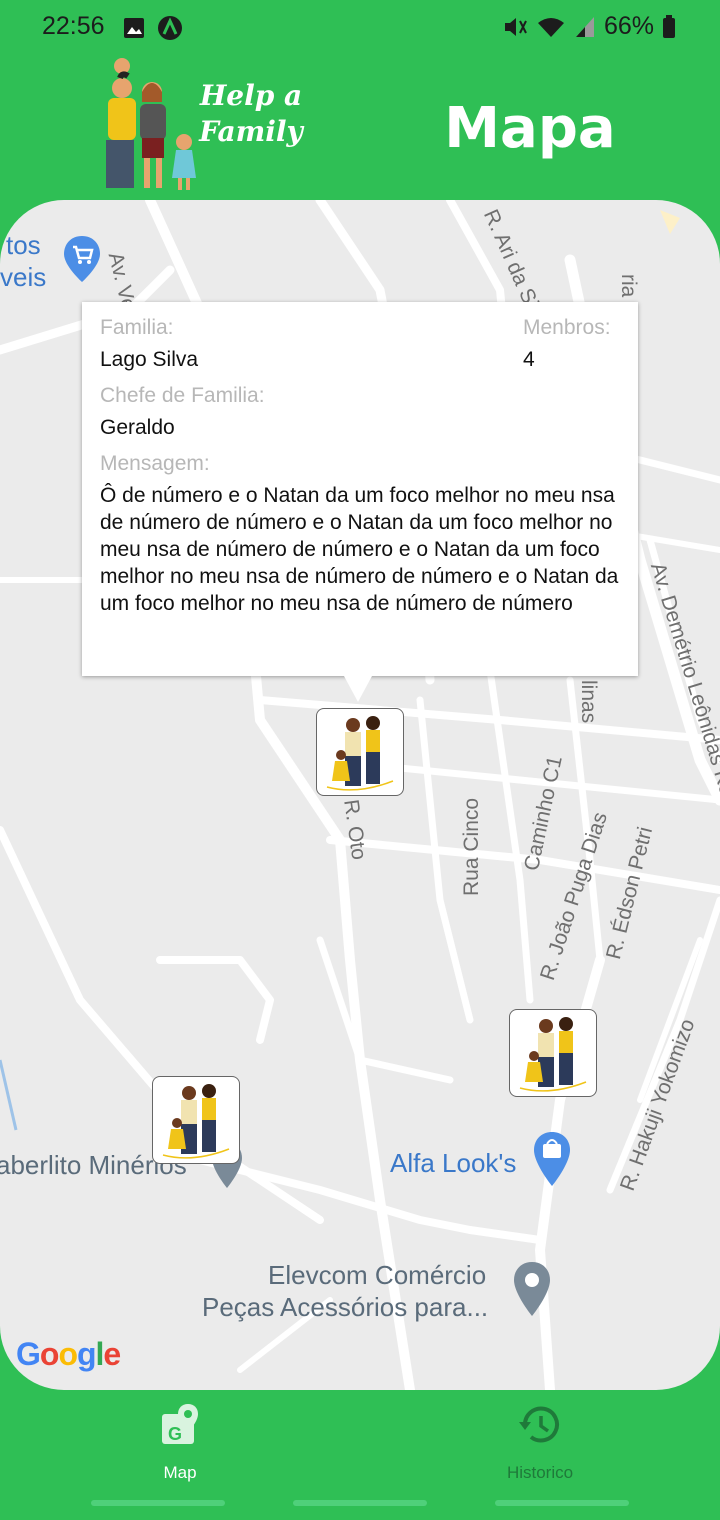 Image resolution: width=720 pixels, height=1520 pixels. I want to click on members-label: Menbros:, so click(567, 327).